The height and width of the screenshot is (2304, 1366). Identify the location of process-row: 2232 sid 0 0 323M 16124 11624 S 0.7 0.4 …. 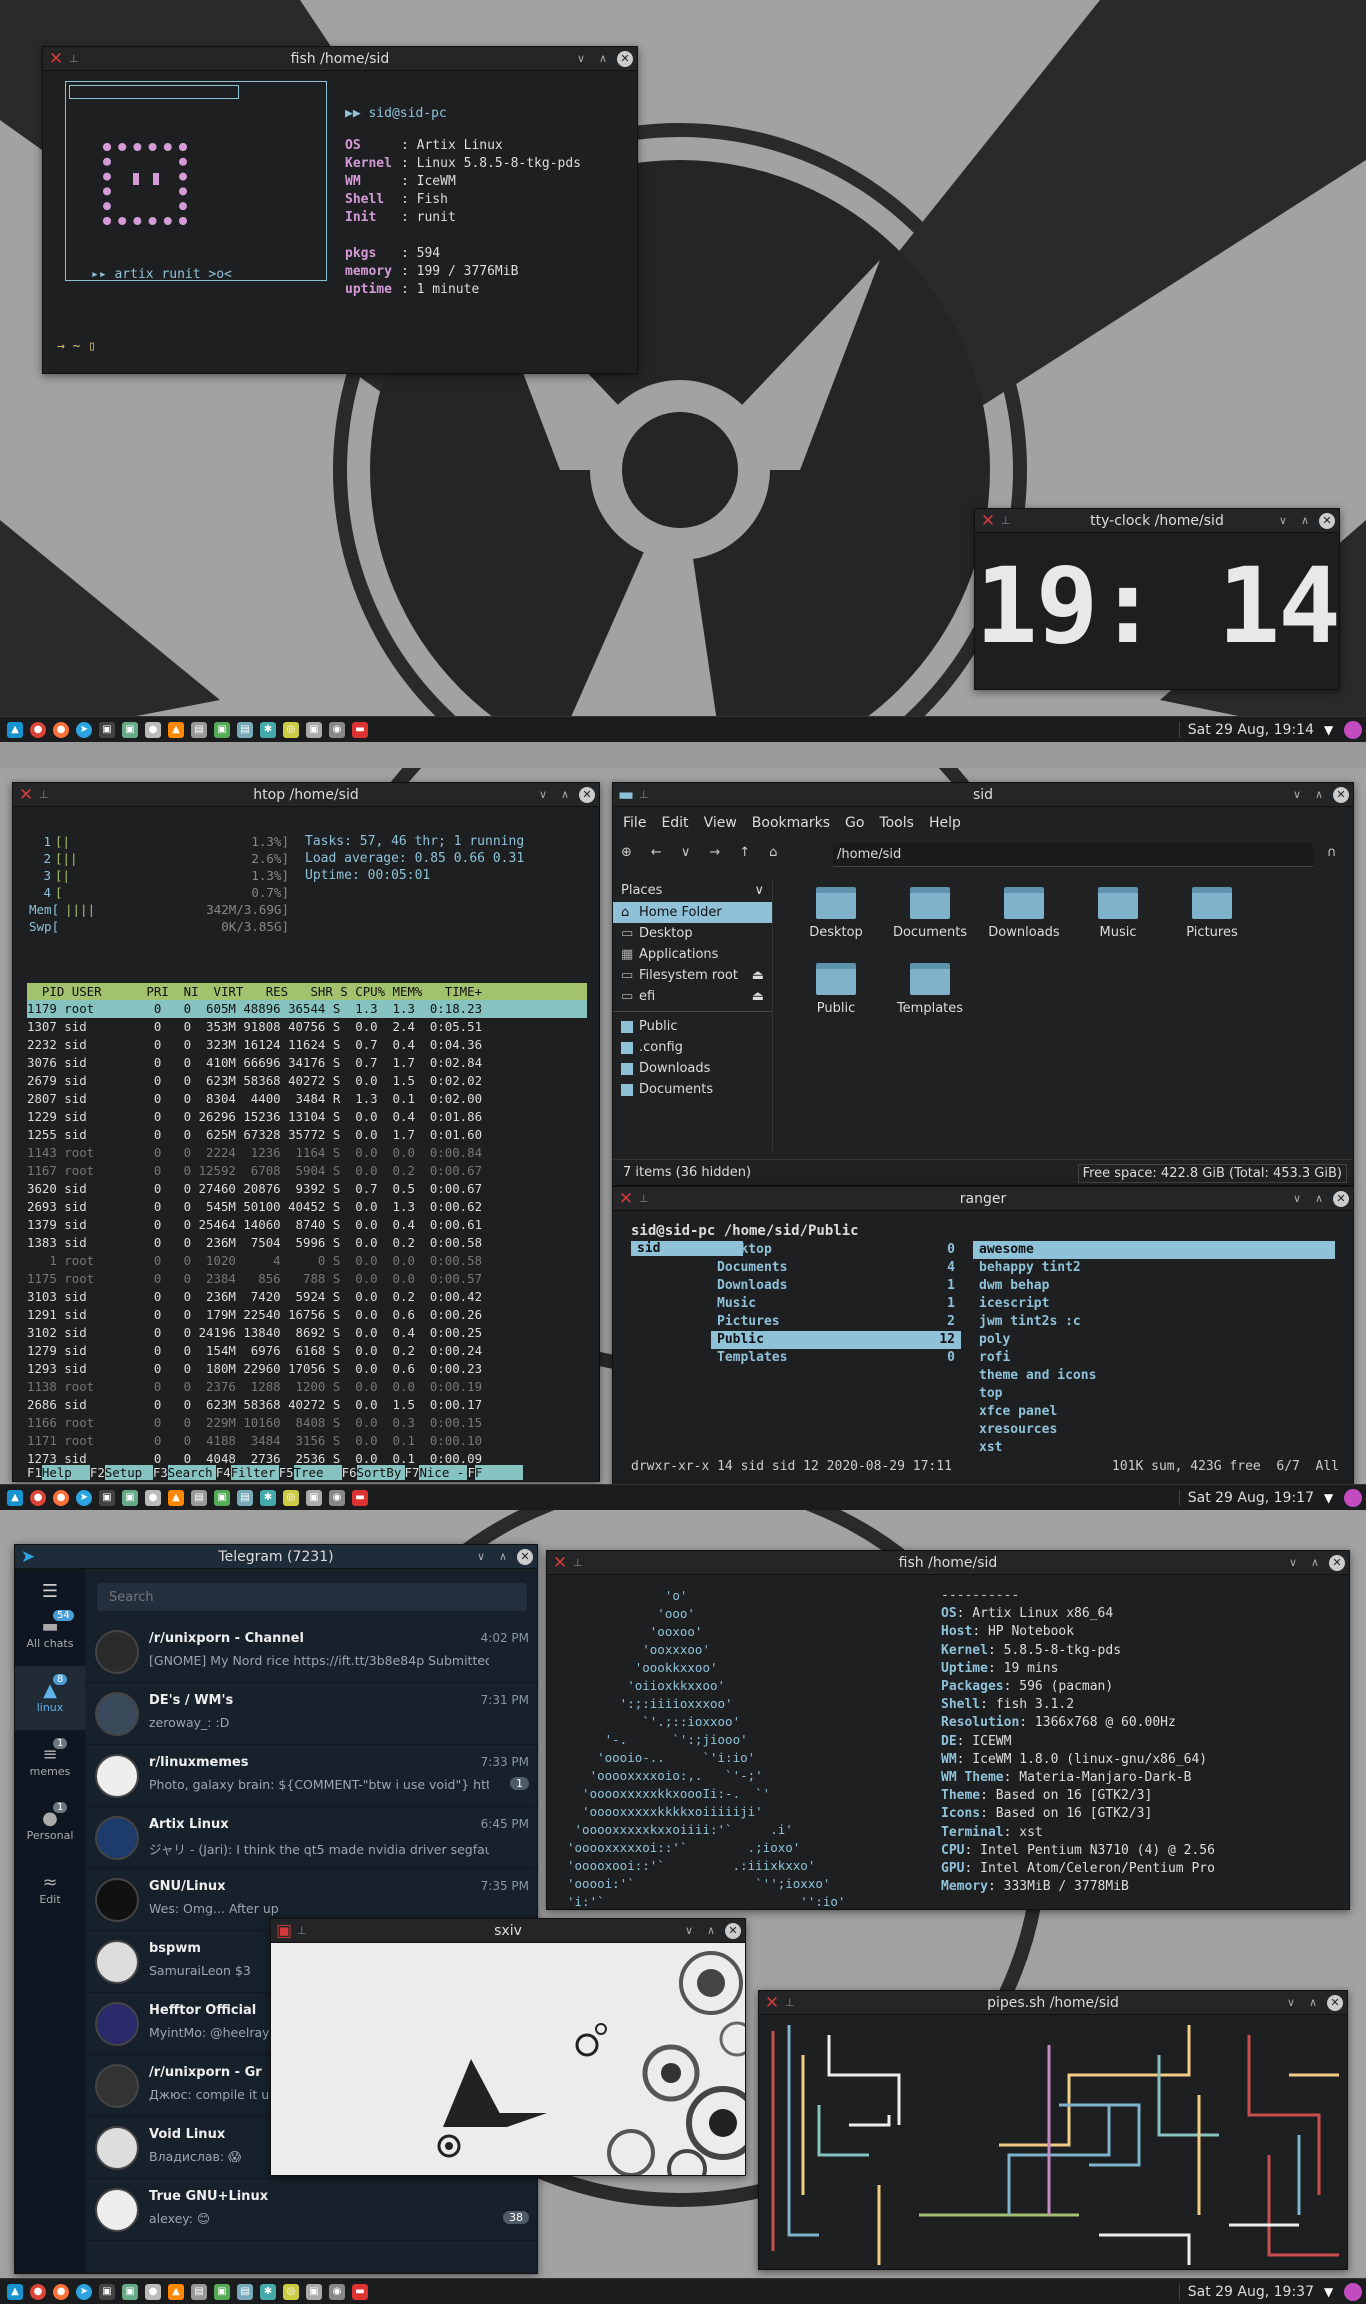
(307, 1045).